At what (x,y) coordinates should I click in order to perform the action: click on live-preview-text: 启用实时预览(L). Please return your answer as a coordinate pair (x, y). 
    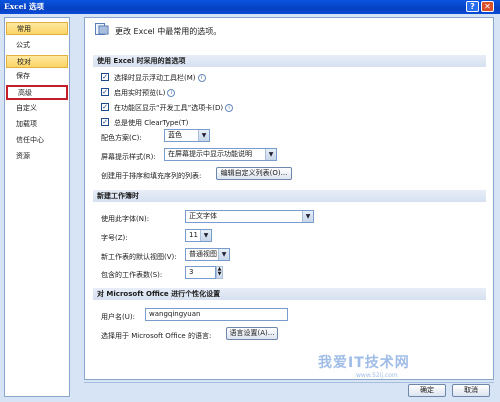
    Looking at the image, I should click on (140, 93).